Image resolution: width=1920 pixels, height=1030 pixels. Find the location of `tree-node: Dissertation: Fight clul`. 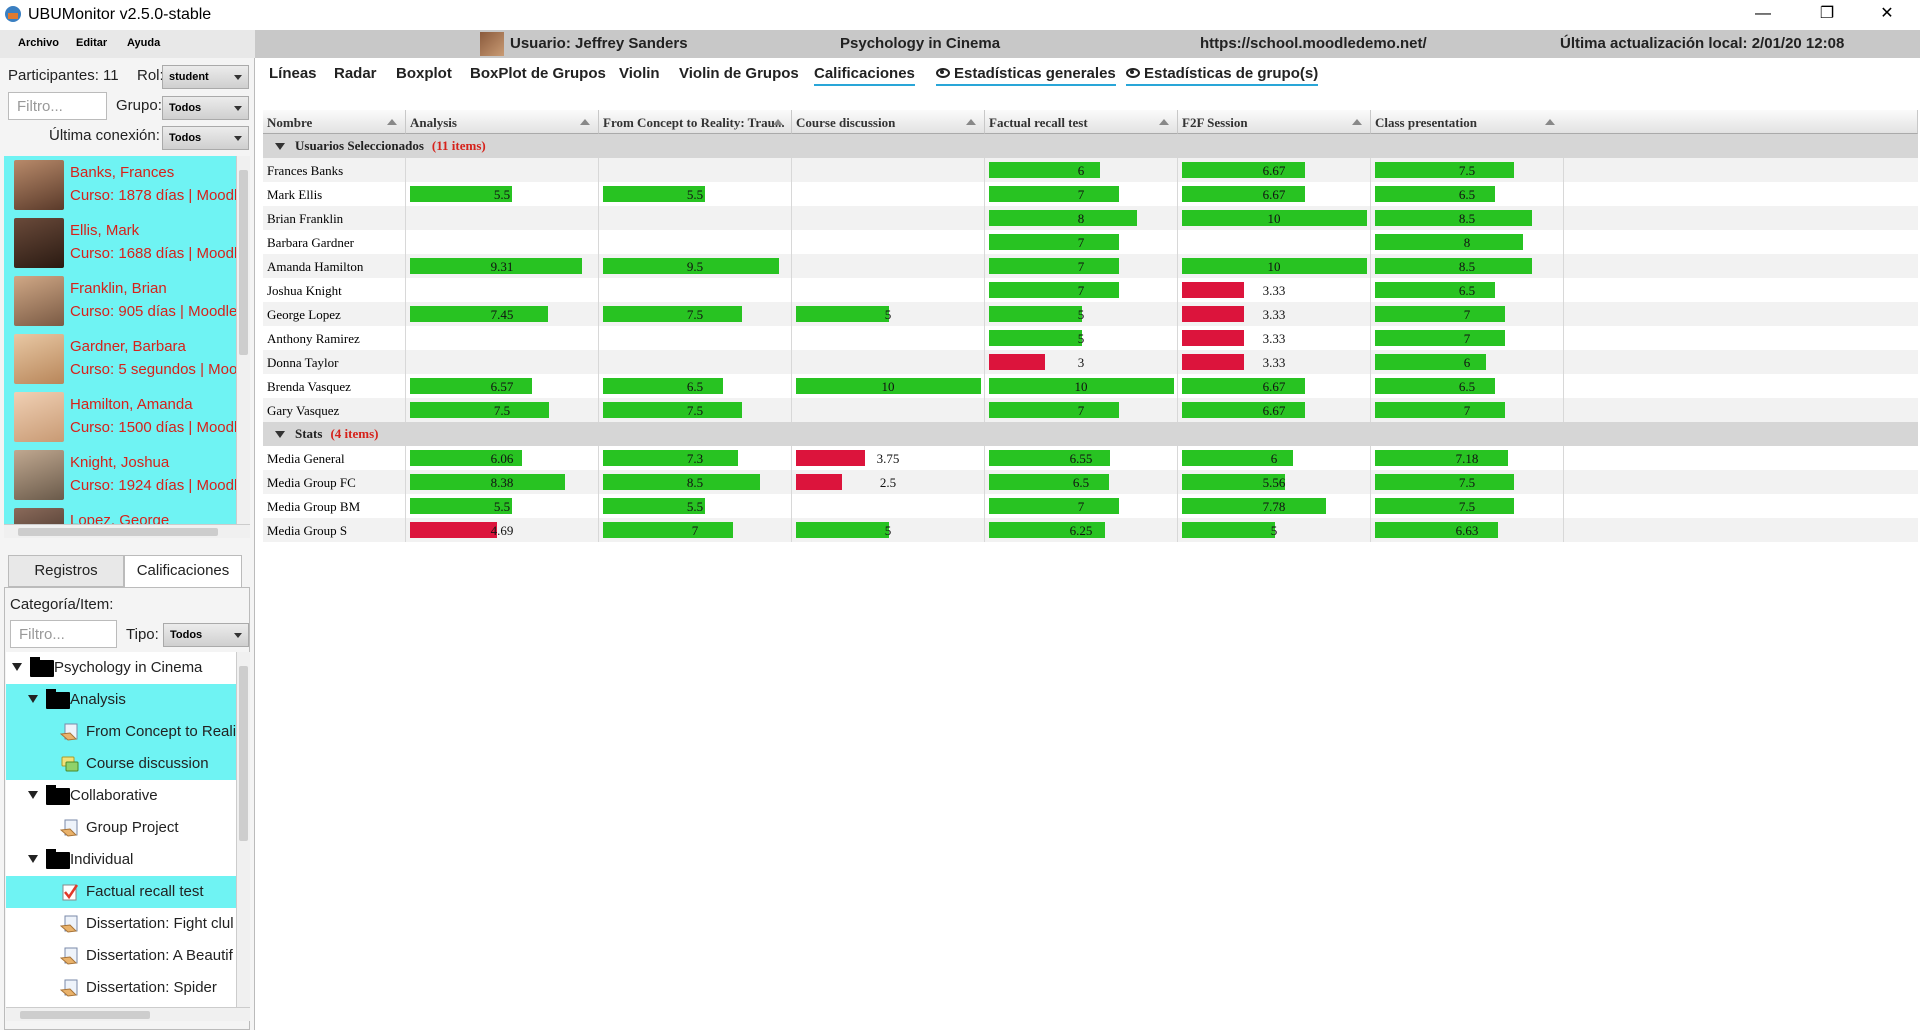

tree-node: Dissertation: Fight clul is located at coordinates (121, 924).